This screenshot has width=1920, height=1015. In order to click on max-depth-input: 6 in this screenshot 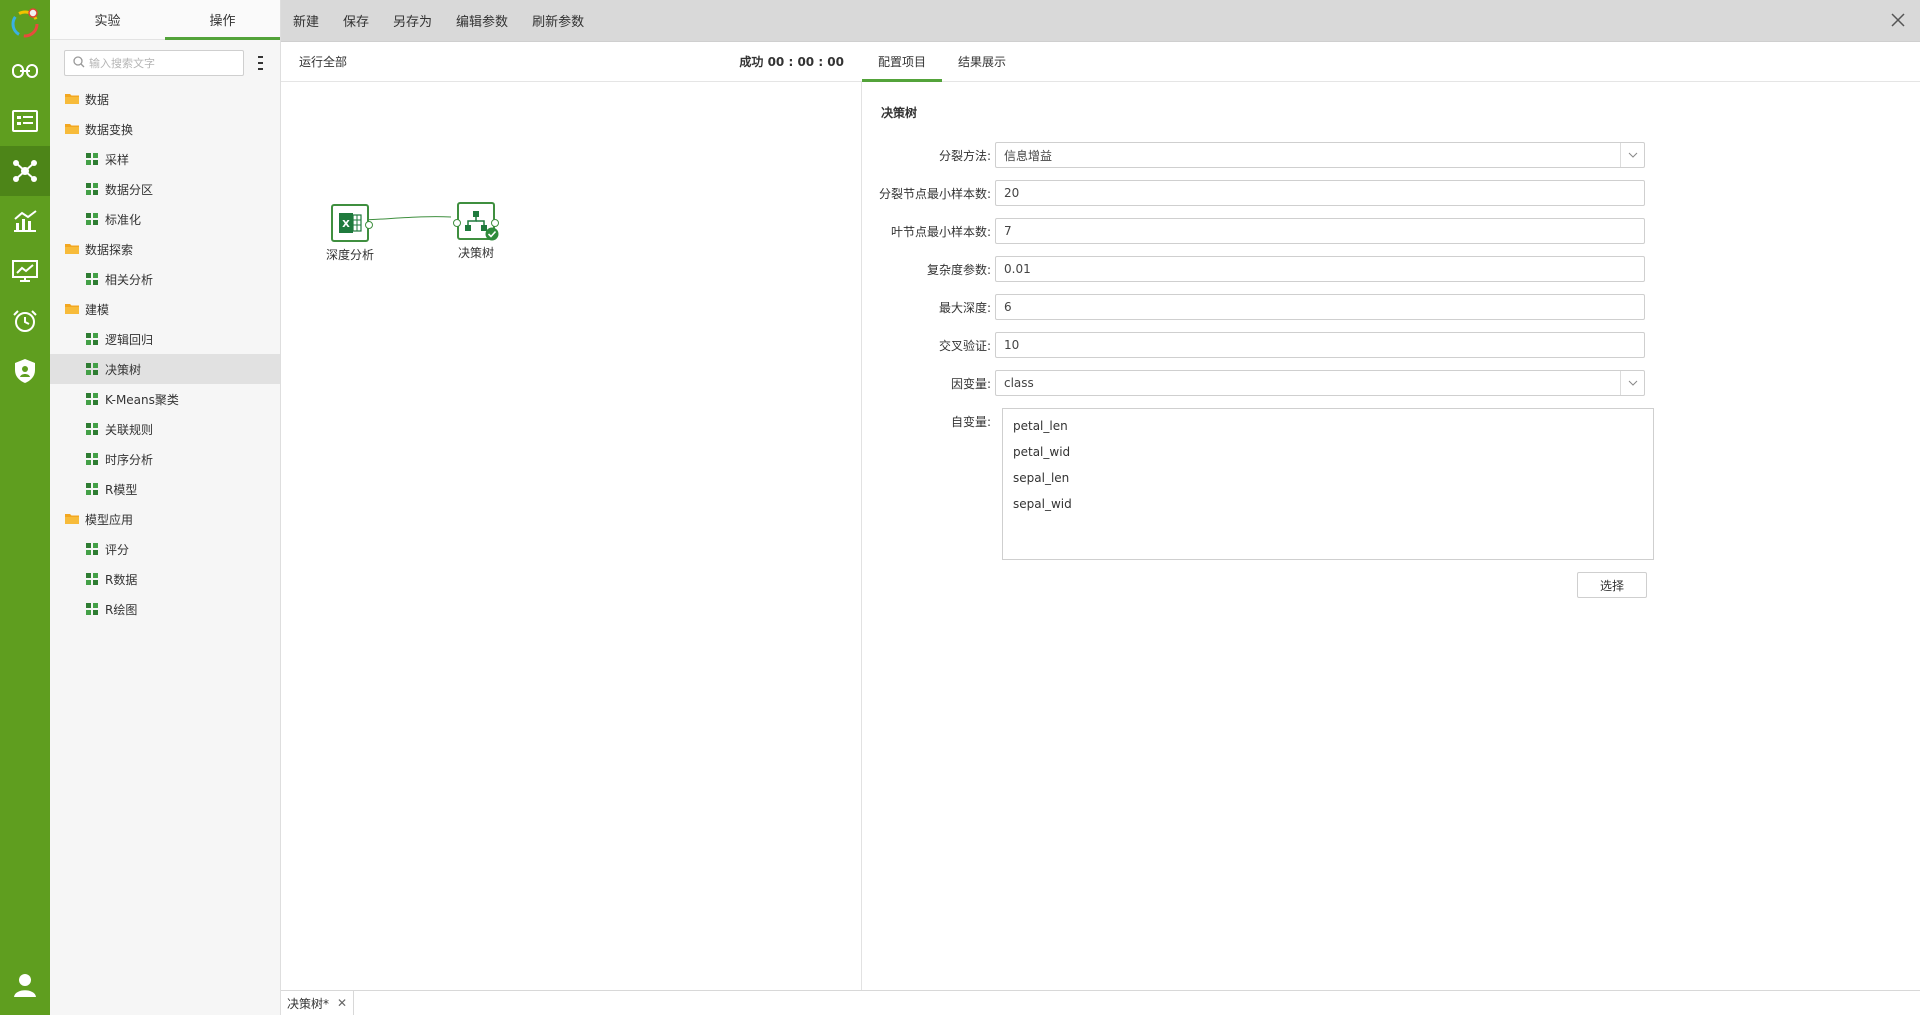, I will do `click(1320, 307)`.